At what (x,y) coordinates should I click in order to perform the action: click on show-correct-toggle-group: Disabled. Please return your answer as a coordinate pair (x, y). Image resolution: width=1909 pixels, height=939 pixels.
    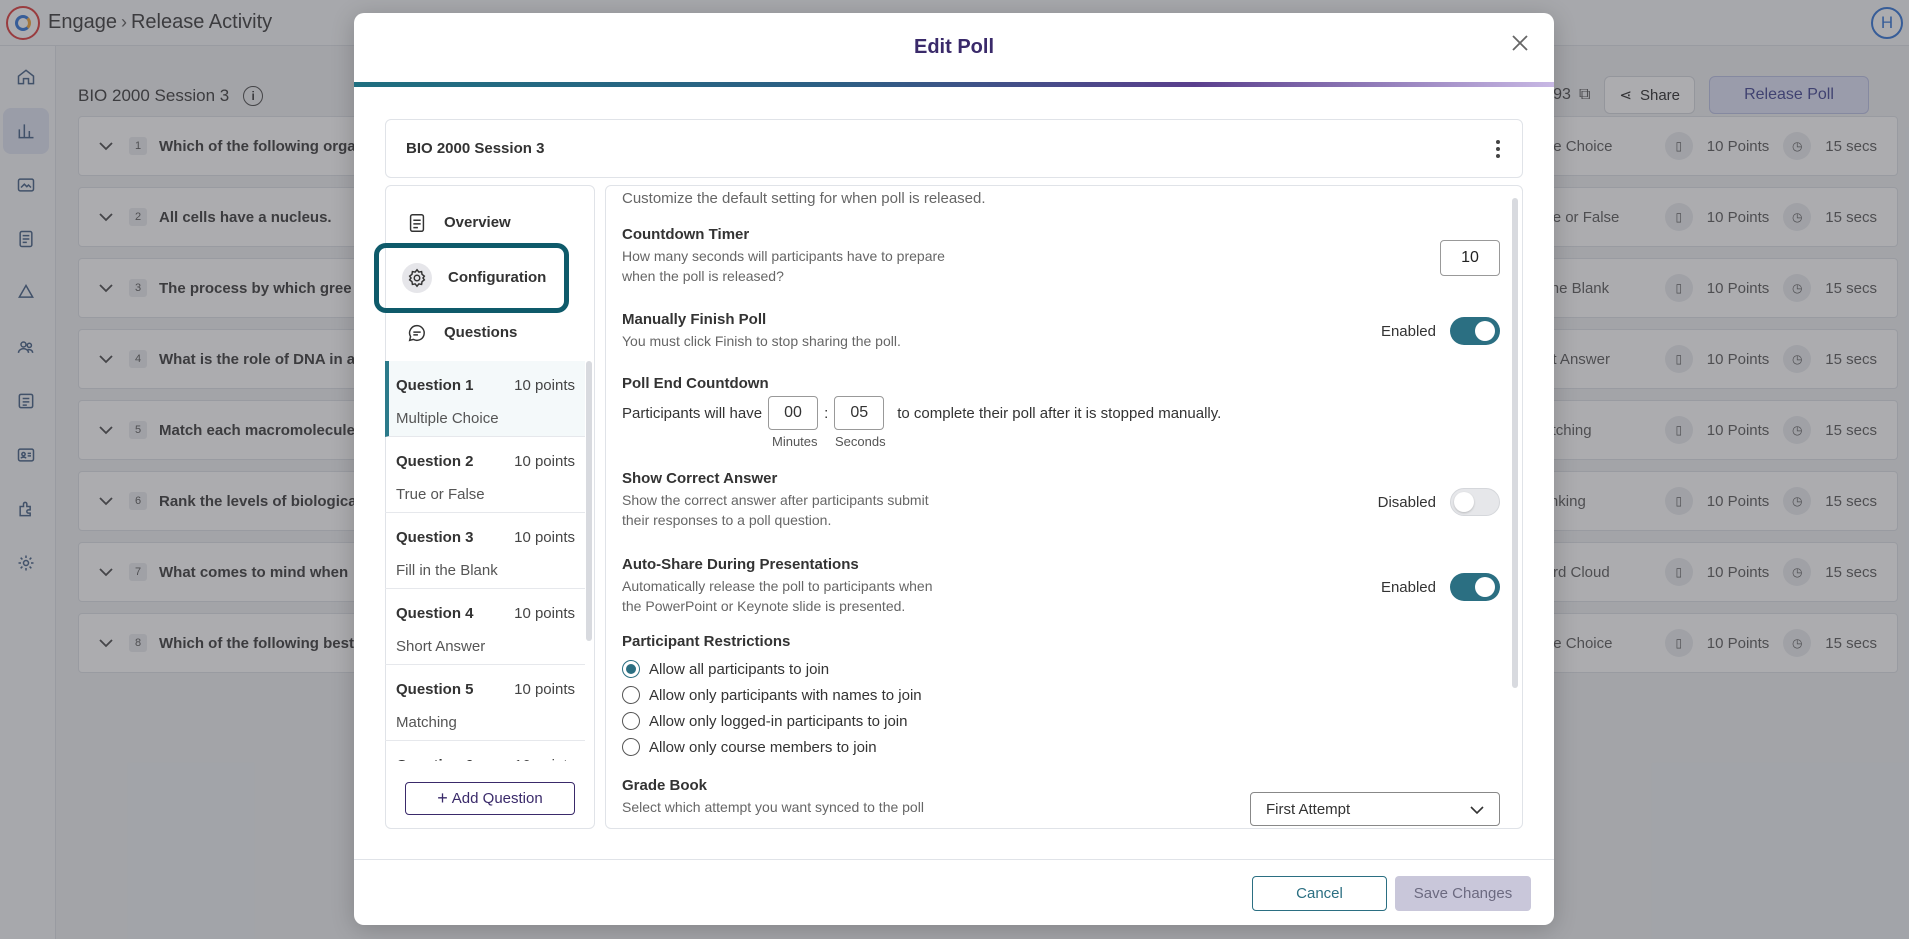
    Looking at the image, I should click on (1439, 502).